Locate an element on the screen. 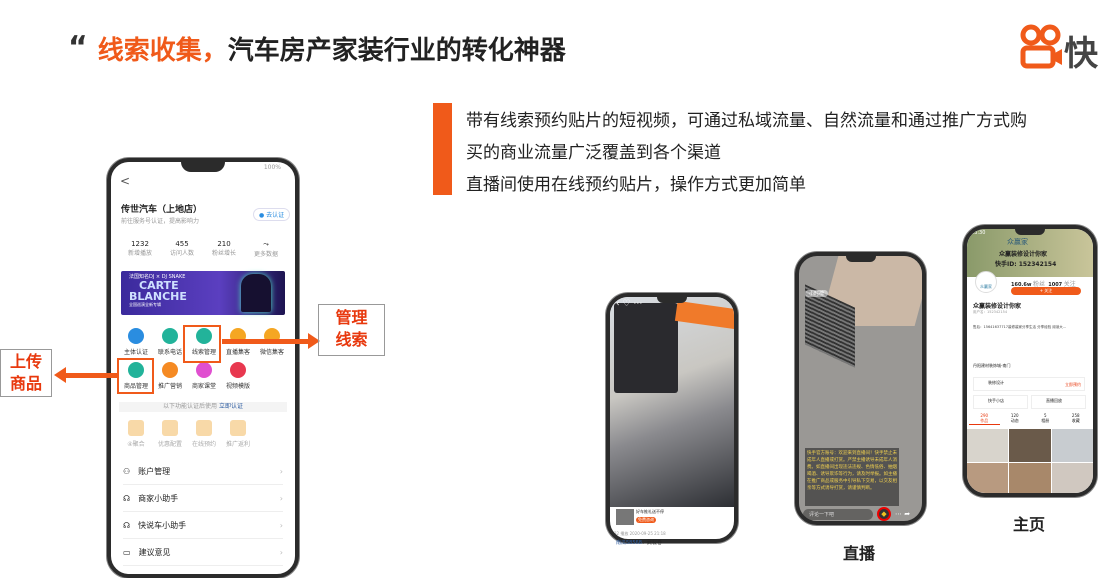 The height and width of the screenshot is (578, 1100). callout-manage-leads: 管理 线索 is located at coordinates (351, 330).